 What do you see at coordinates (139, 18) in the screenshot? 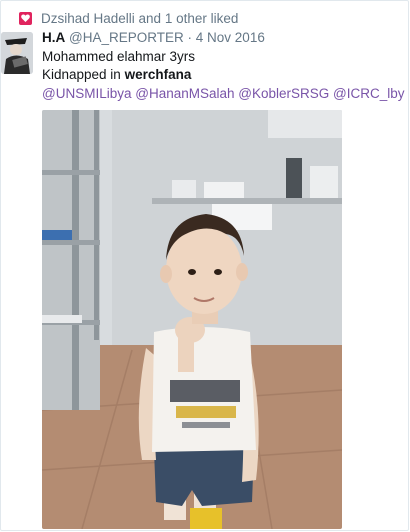
I see `liked-by-text: Dzsihad Hadelli and 1 other liked` at bounding box center [139, 18].